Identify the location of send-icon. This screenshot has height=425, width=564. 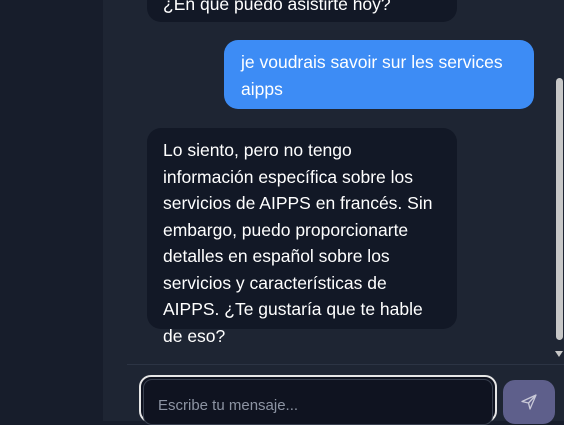
(529, 402).